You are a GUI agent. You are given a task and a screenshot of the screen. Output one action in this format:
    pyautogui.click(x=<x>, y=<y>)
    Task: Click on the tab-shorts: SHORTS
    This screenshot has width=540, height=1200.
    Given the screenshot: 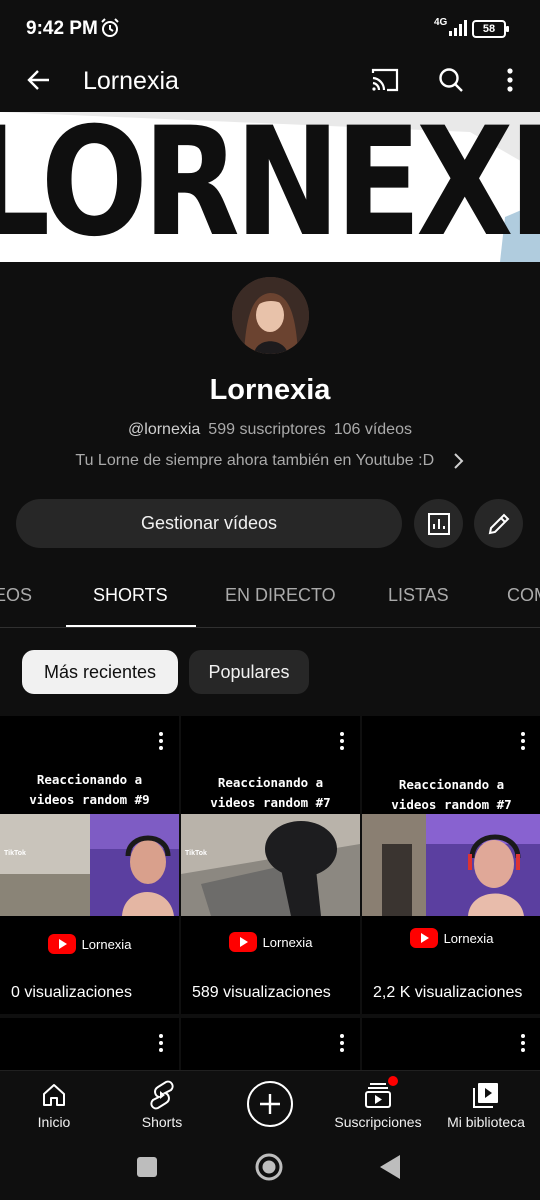 What is the action you would take?
    pyautogui.click(x=130, y=595)
    